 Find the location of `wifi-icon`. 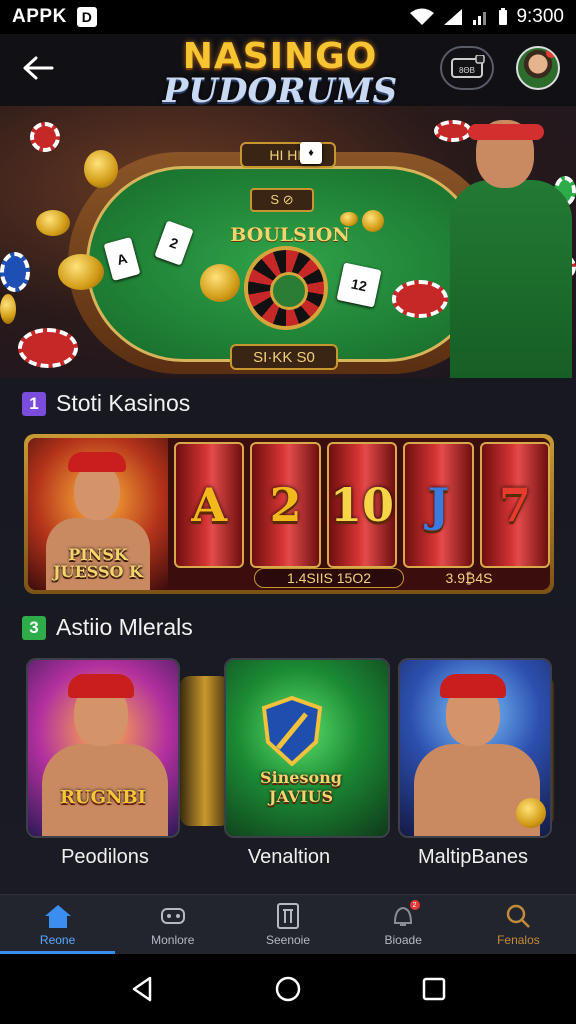

wifi-icon is located at coordinates (422, 16).